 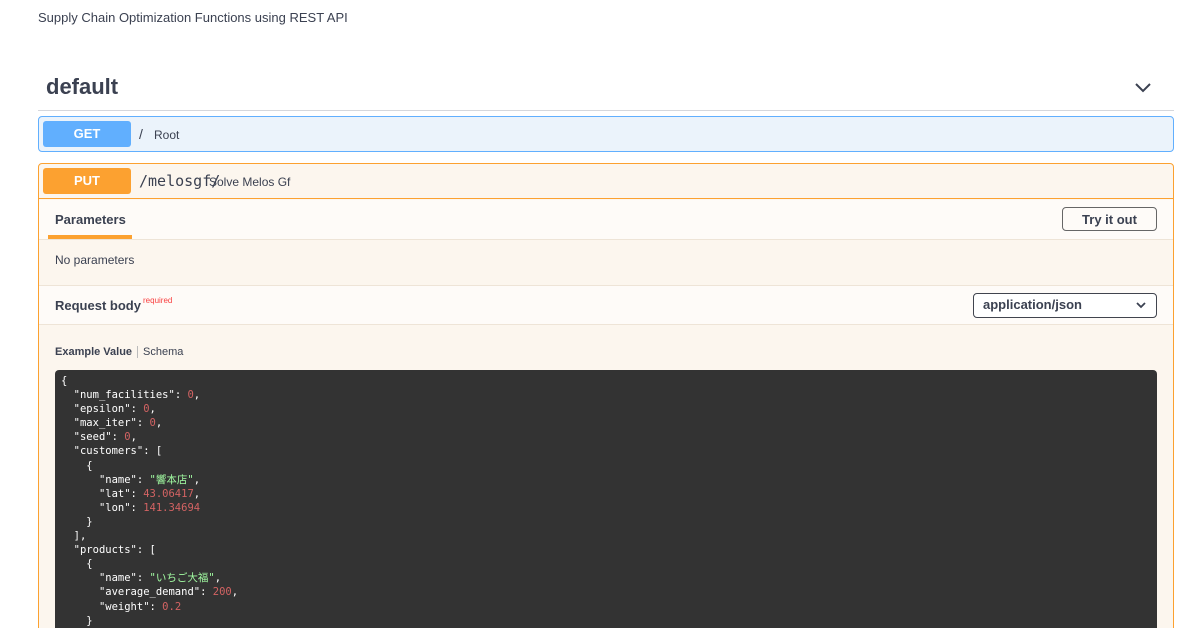 What do you see at coordinates (606, 508) in the screenshot?
I see `code-line: "lon": 141.34694` at bounding box center [606, 508].